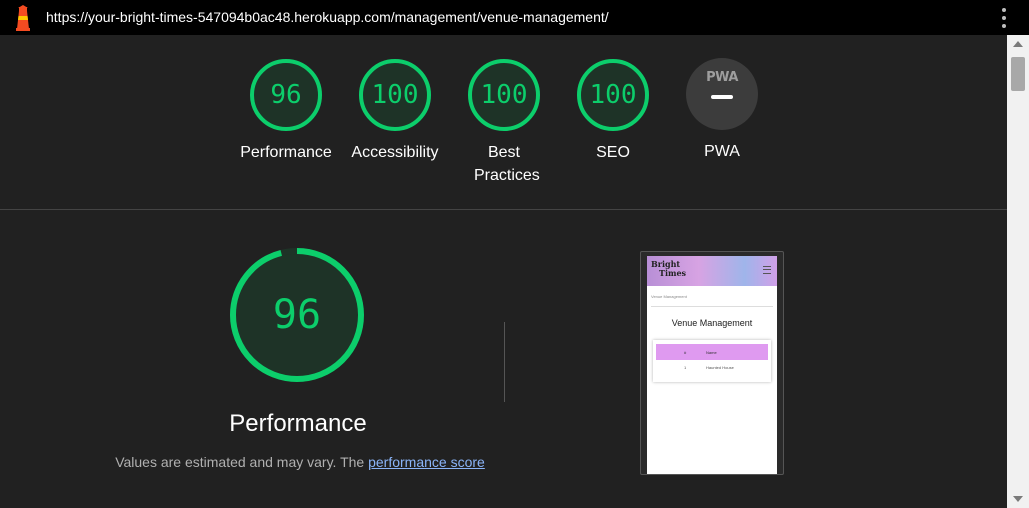 The image size is (1029, 508). What do you see at coordinates (504, 362) in the screenshot?
I see `section-divider` at bounding box center [504, 362].